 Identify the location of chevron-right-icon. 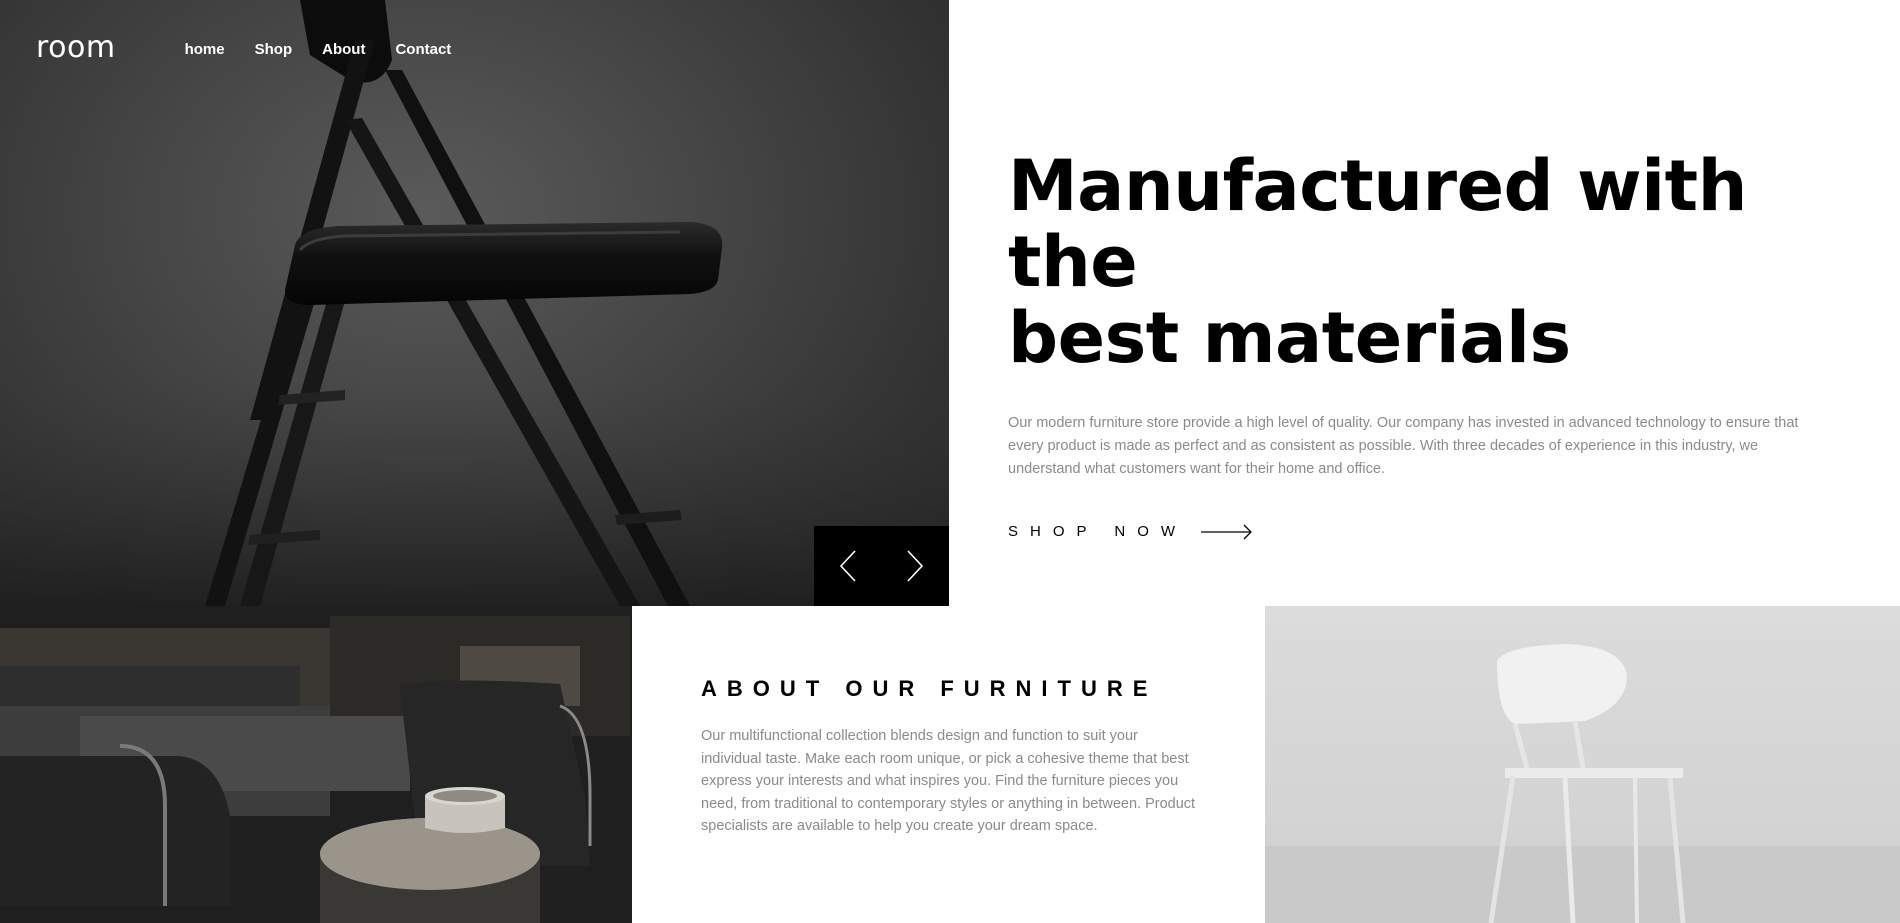
(915, 566).